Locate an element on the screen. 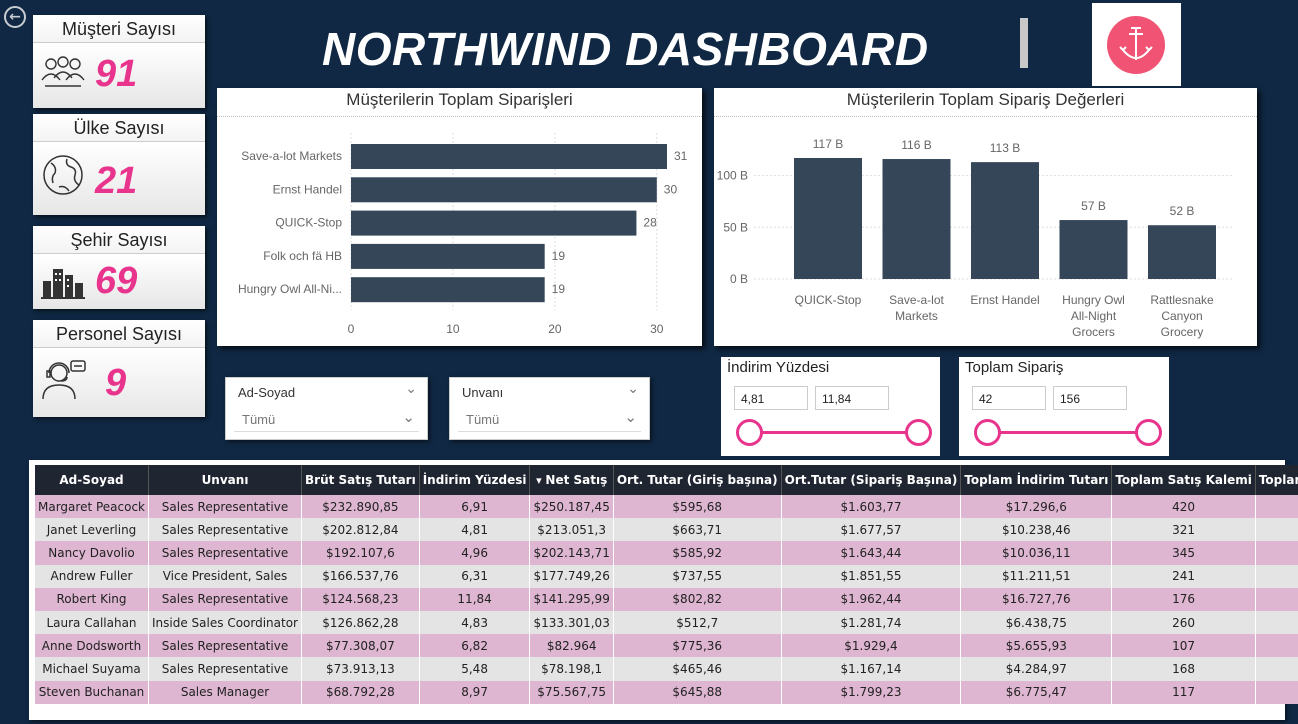  data-label: 57 B is located at coordinates (1093, 206).